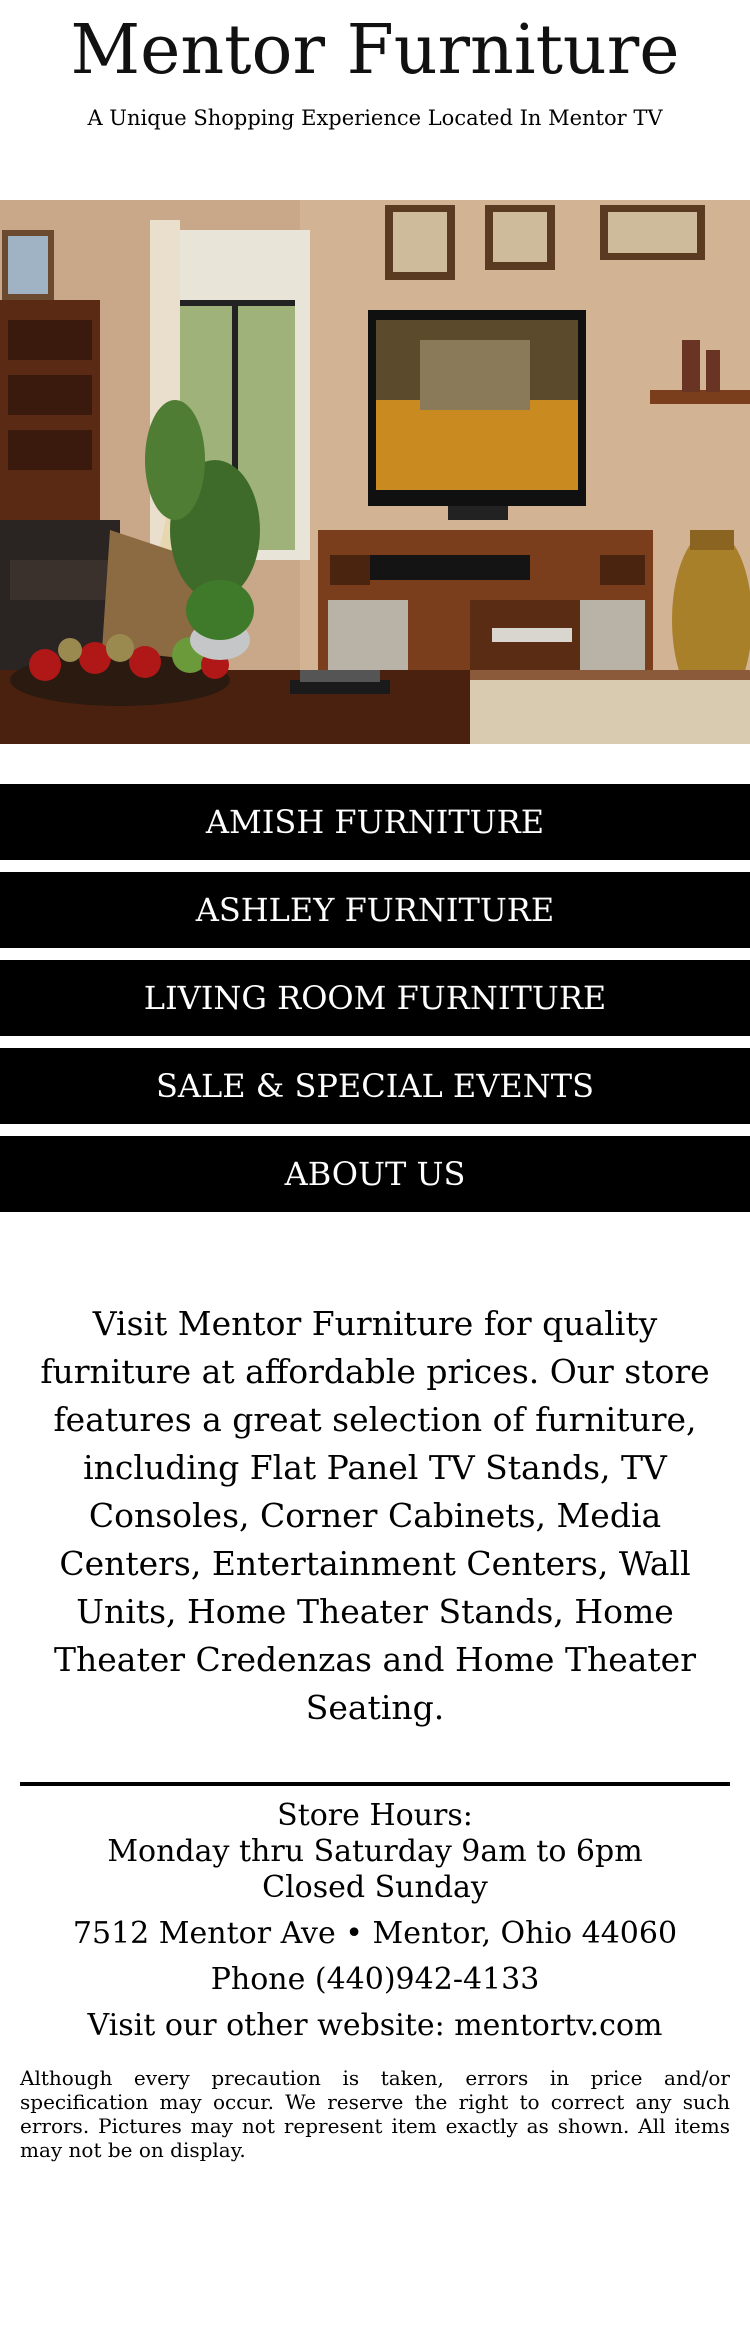  Describe the element at coordinates (375, 910) in the screenshot. I see `nav-ashley-furniture: ASHLEY FURNITURE` at that location.